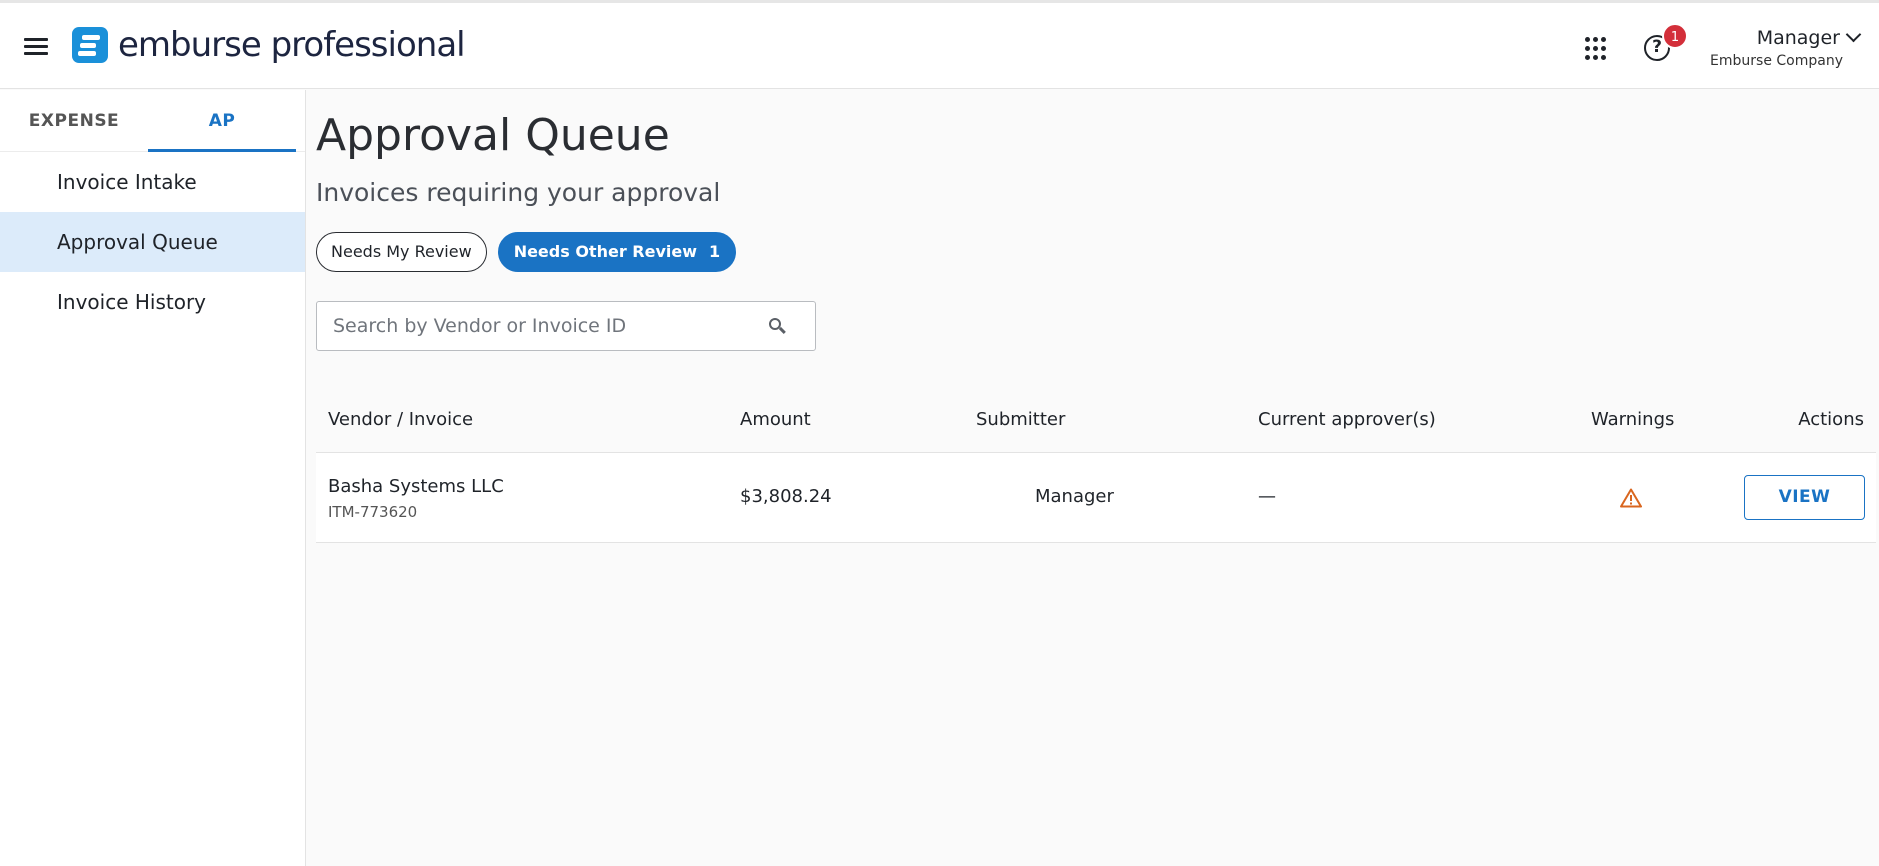 The image size is (1879, 866). Describe the element at coordinates (775, 420) in the screenshot. I see `column-header-amount: Amount` at that location.